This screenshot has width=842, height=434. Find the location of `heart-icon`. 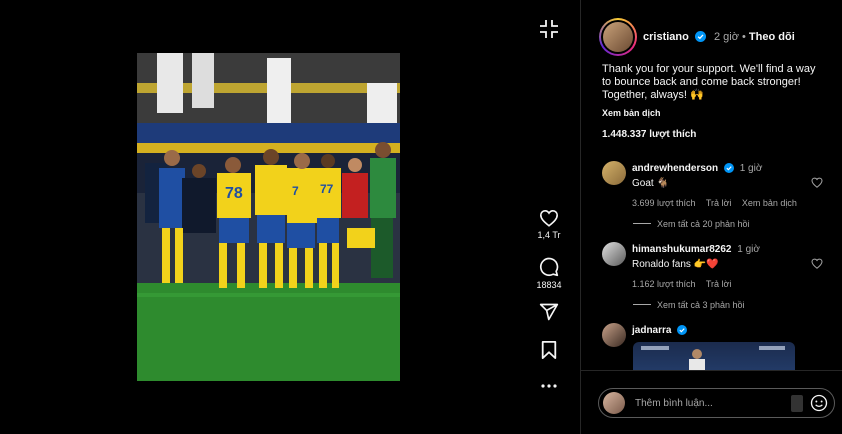

heart-icon is located at coordinates (549, 218).